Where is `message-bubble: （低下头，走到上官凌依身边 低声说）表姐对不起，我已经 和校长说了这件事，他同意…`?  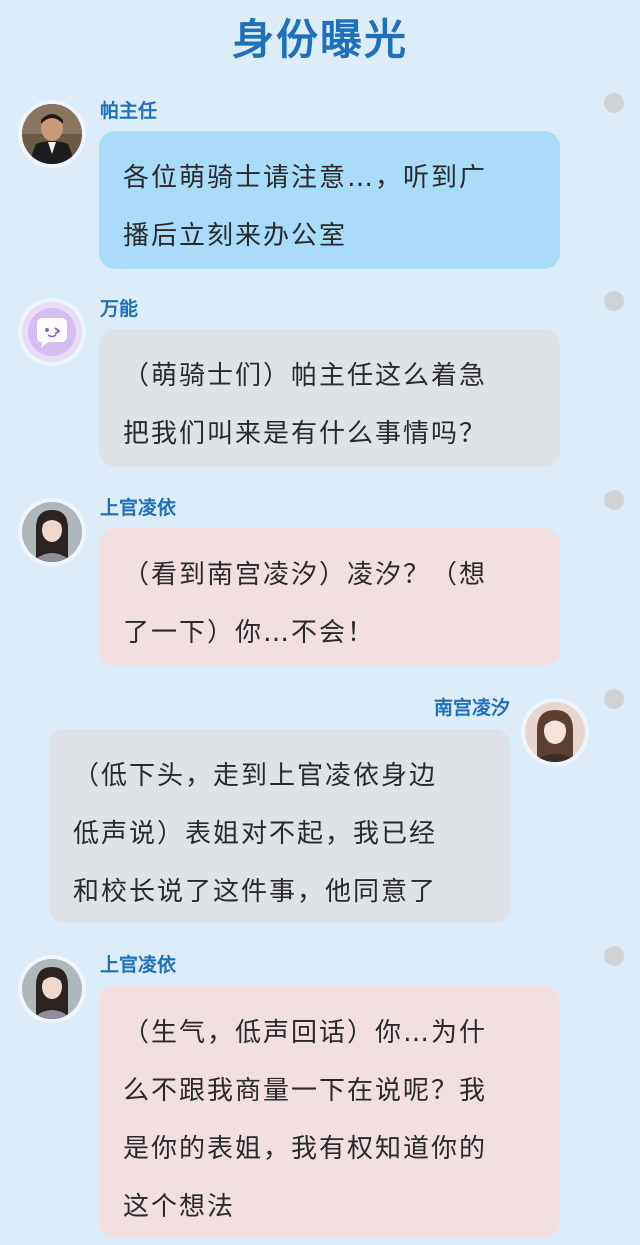 message-bubble: （低下头，走到上官凌依身边 低声说）表姐对不起，我已经 和校长说了这件事，他同意… is located at coordinates (279, 826).